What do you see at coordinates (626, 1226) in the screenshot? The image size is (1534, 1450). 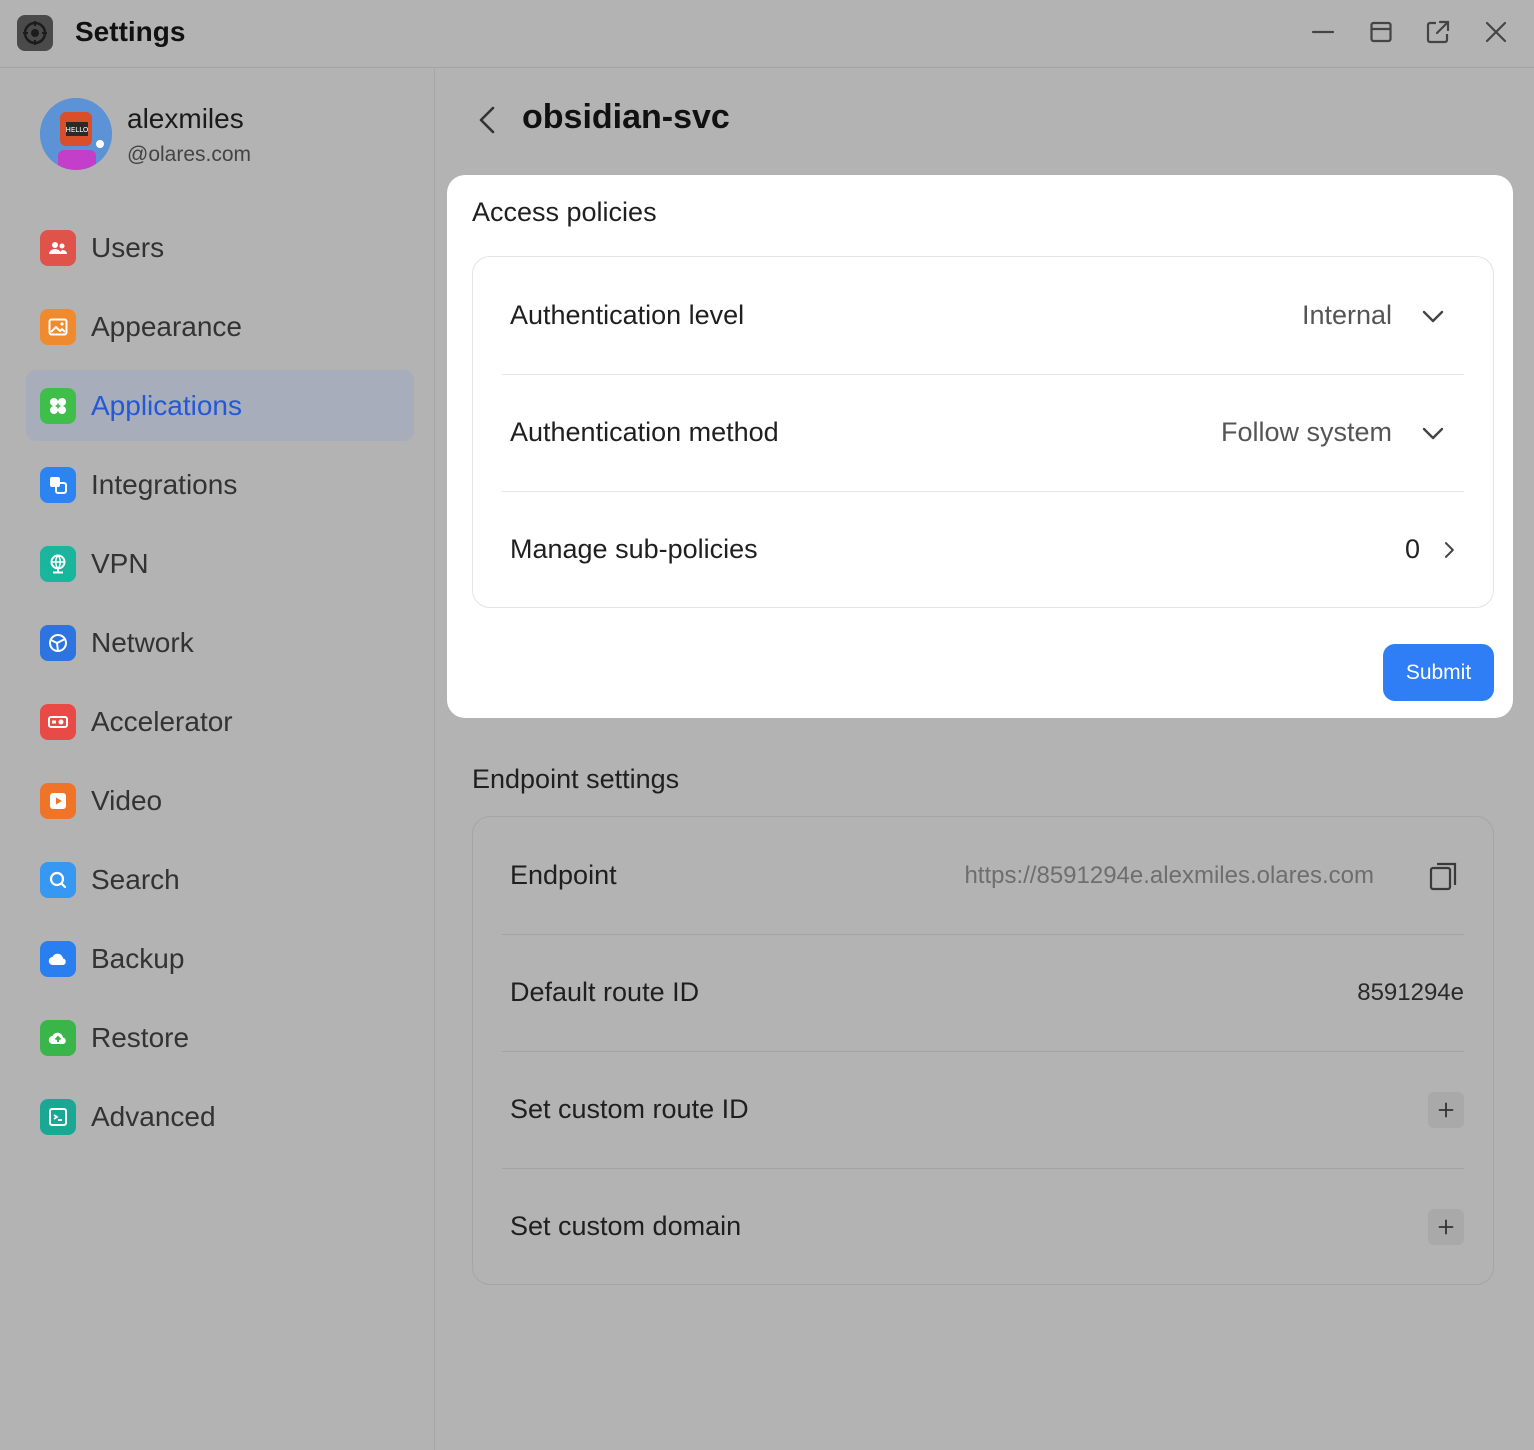 I see `custom-domain-label: Set custom domain` at bounding box center [626, 1226].